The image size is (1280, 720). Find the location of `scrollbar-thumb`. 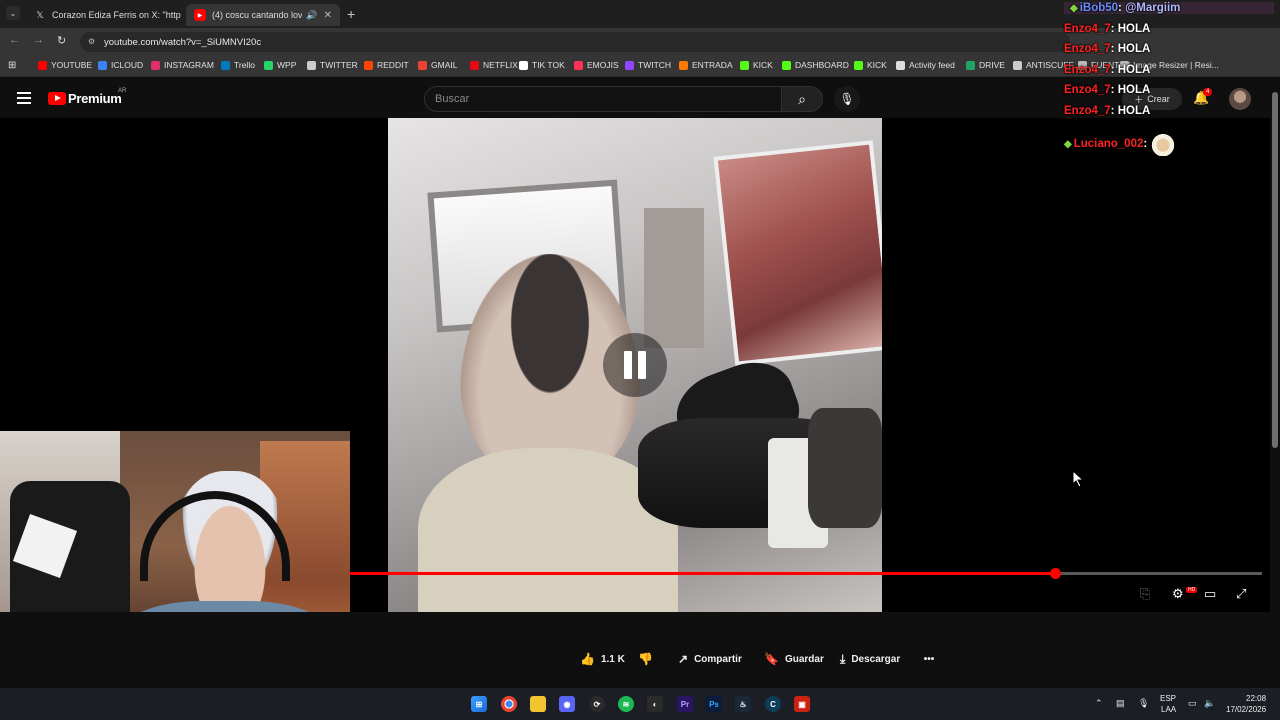

scrollbar-thumb is located at coordinates (1275, 270).